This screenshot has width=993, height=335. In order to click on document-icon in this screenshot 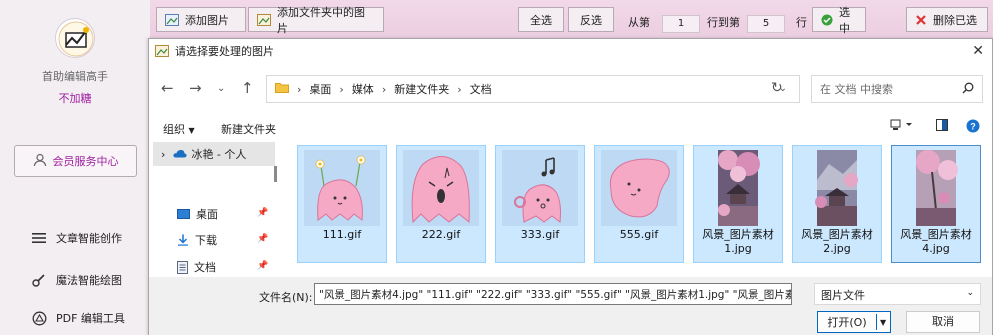, I will do `click(182, 267)`.